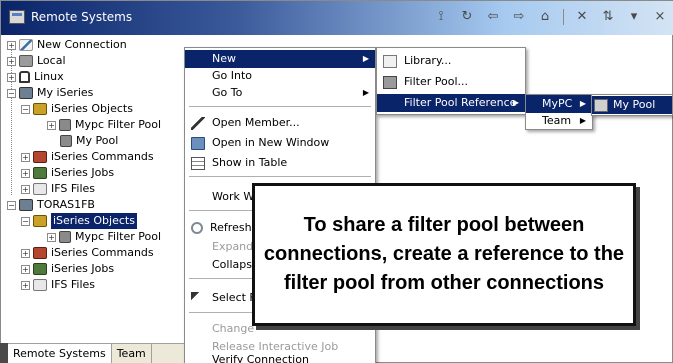  What do you see at coordinates (36, 61) in the screenshot?
I see `tree-item-local: + Local` at bounding box center [36, 61].